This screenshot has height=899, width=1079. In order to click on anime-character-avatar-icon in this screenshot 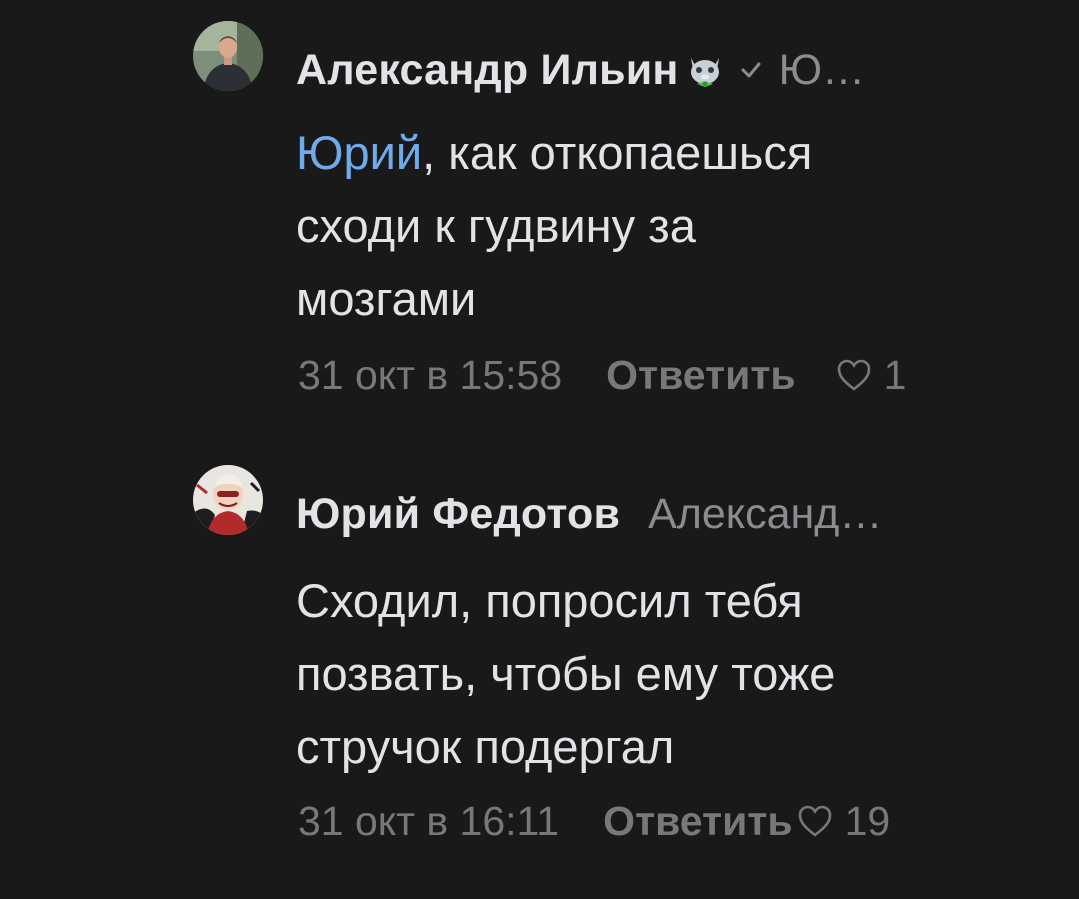, I will do `click(228, 500)`.